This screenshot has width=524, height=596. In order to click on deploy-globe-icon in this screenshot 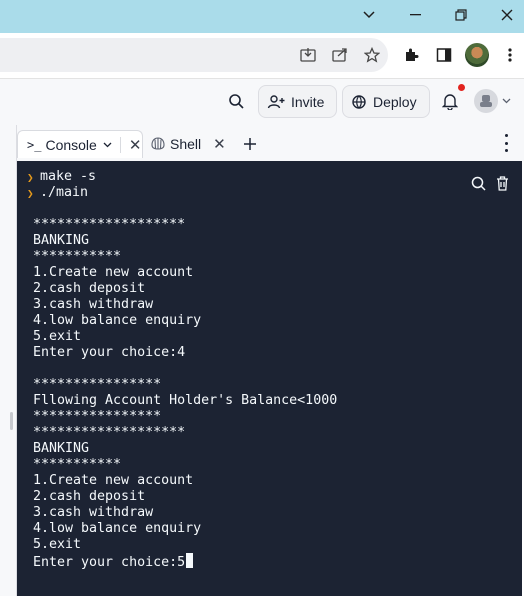, I will do `click(359, 102)`.